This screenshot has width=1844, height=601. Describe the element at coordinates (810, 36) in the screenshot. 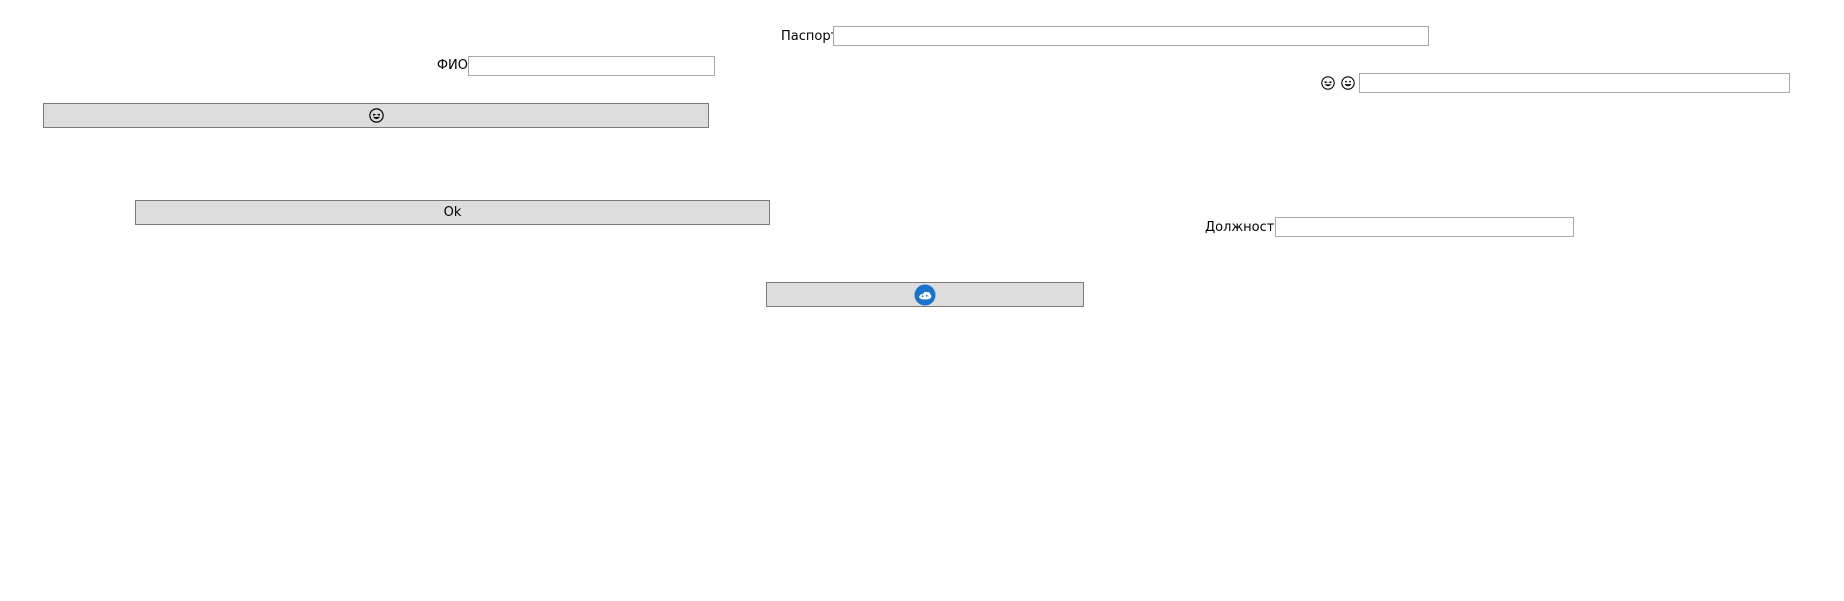

I see `passport-label: Паспорт` at that location.